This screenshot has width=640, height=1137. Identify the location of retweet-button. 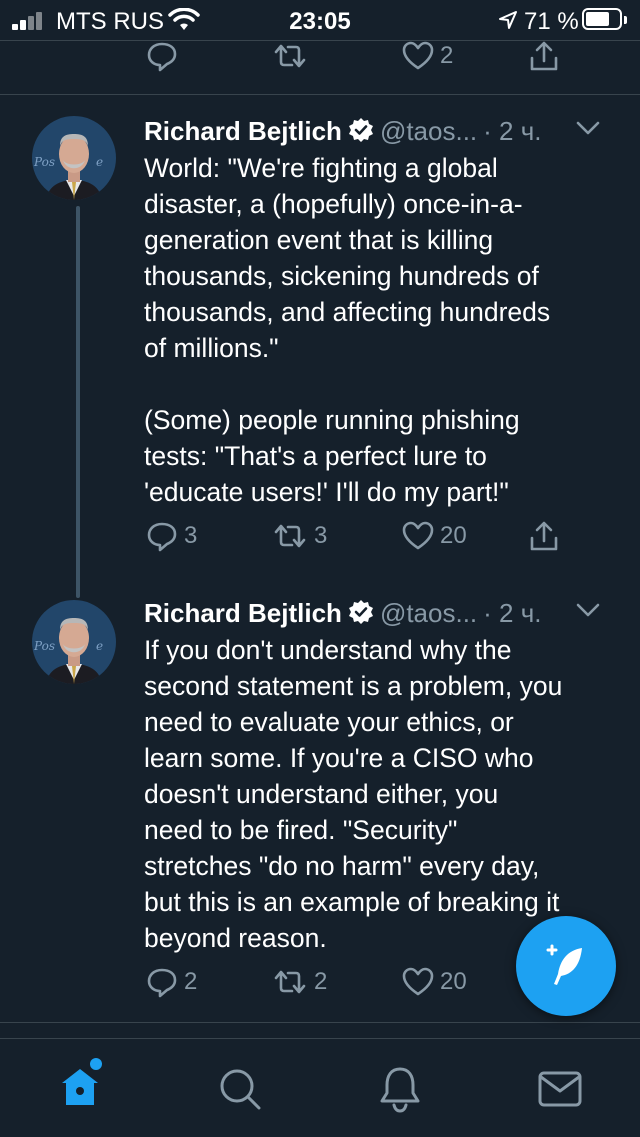
(290, 56).